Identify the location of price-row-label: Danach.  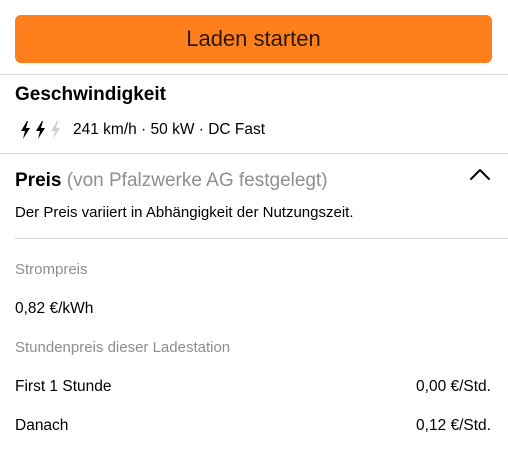
(42, 425).